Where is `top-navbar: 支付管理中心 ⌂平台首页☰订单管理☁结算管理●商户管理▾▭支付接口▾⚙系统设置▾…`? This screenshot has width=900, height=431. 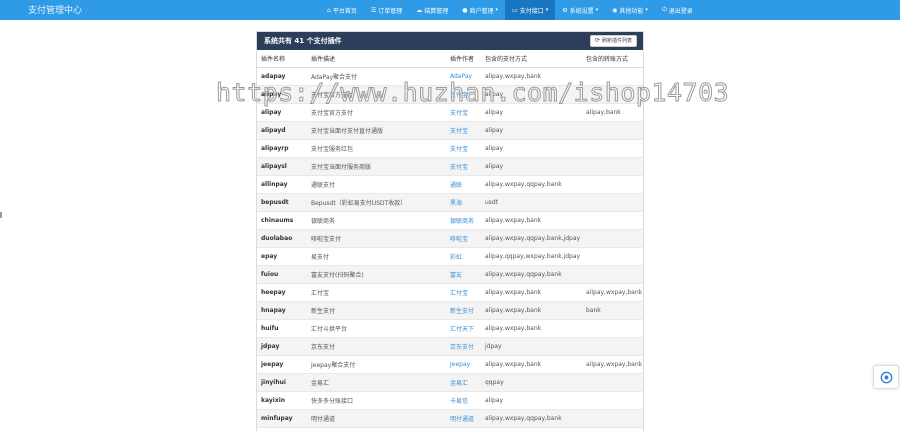 top-navbar: 支付管理中心 ⌂平台首页☰订单管理☁结算管理●商户管理▾▭支付接口▾⚙系统设置▾… is located at coordinates (450, 10).